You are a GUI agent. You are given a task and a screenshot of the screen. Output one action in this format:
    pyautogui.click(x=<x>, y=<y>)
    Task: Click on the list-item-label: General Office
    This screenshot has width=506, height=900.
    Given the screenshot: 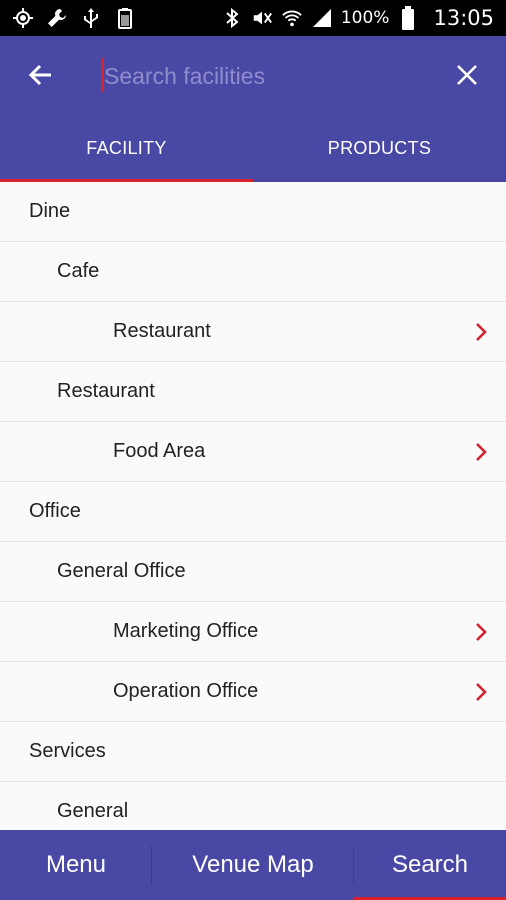 What is the action you would take?
    pyautogui.click(x=121, y=571)
    